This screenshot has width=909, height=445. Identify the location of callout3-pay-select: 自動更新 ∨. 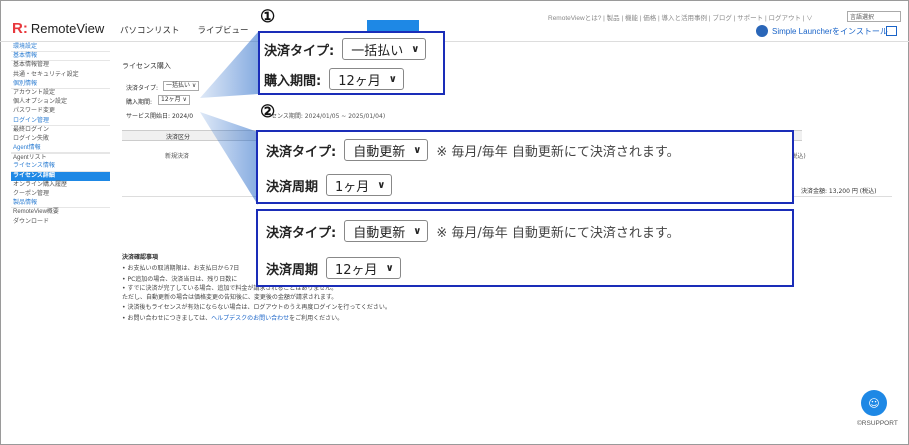
(386, 231).